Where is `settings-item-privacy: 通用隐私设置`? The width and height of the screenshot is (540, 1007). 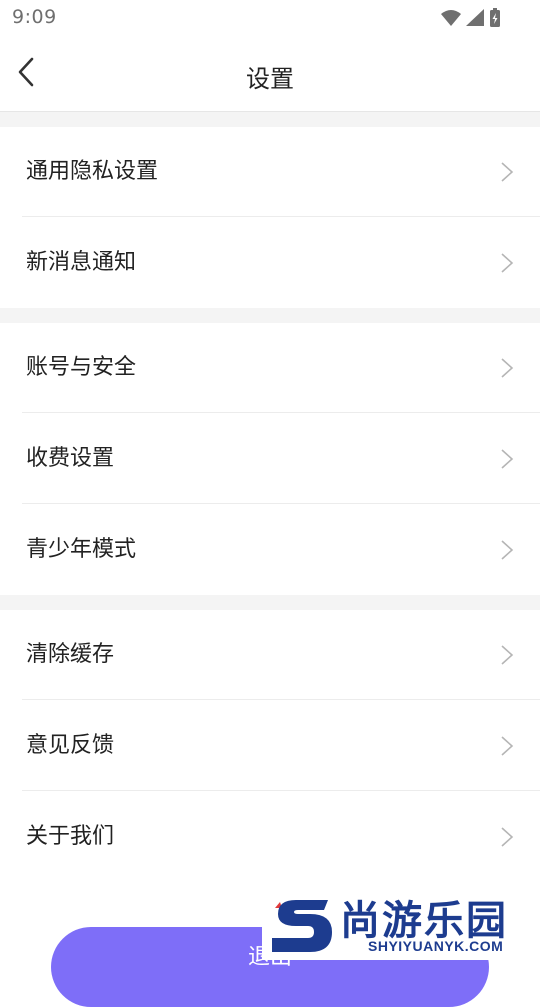
settings-item-privacy: 通用隐私设置 is located at coordinates (270, 172).